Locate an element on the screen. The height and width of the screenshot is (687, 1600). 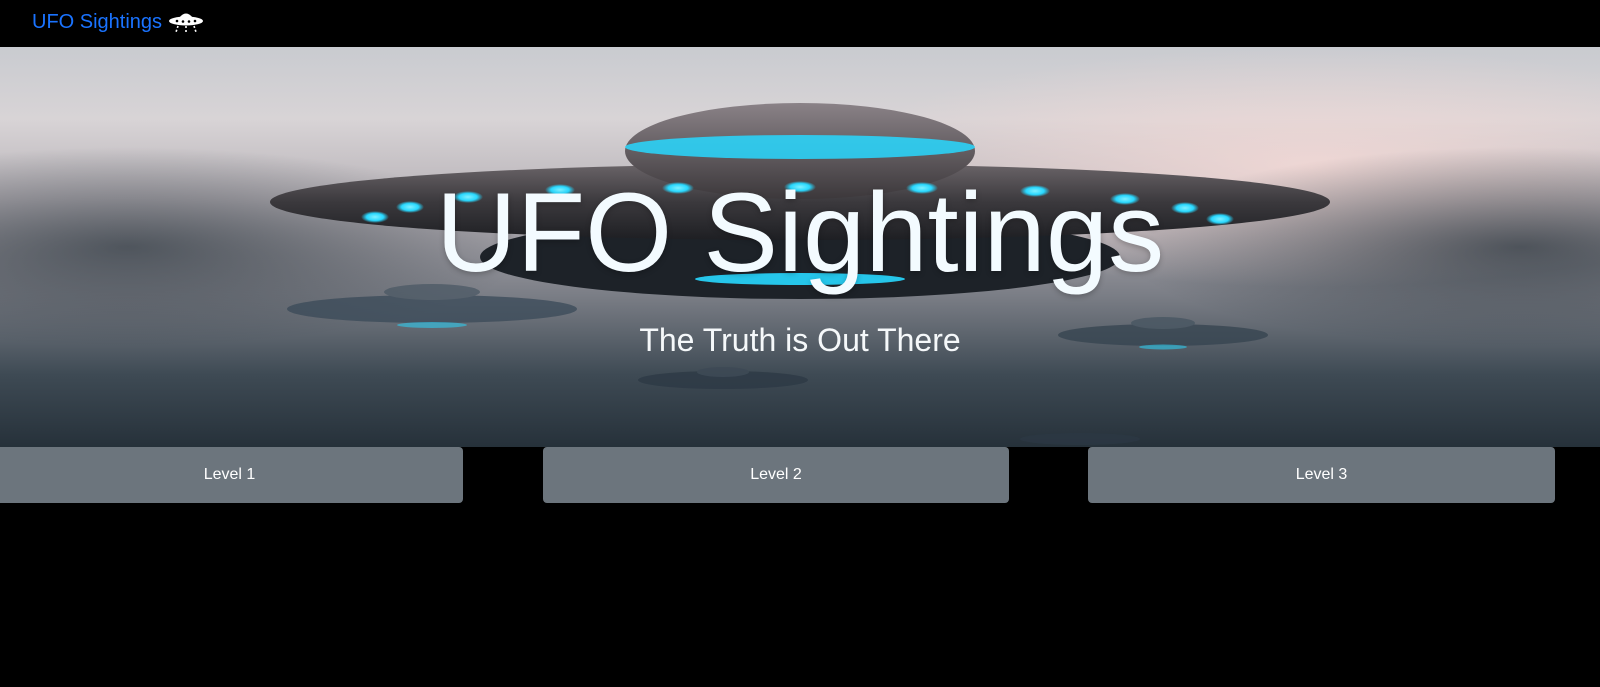
level-buttons-row: Level 1 Level 2 Level 3 is located at coordinates (800, 475).